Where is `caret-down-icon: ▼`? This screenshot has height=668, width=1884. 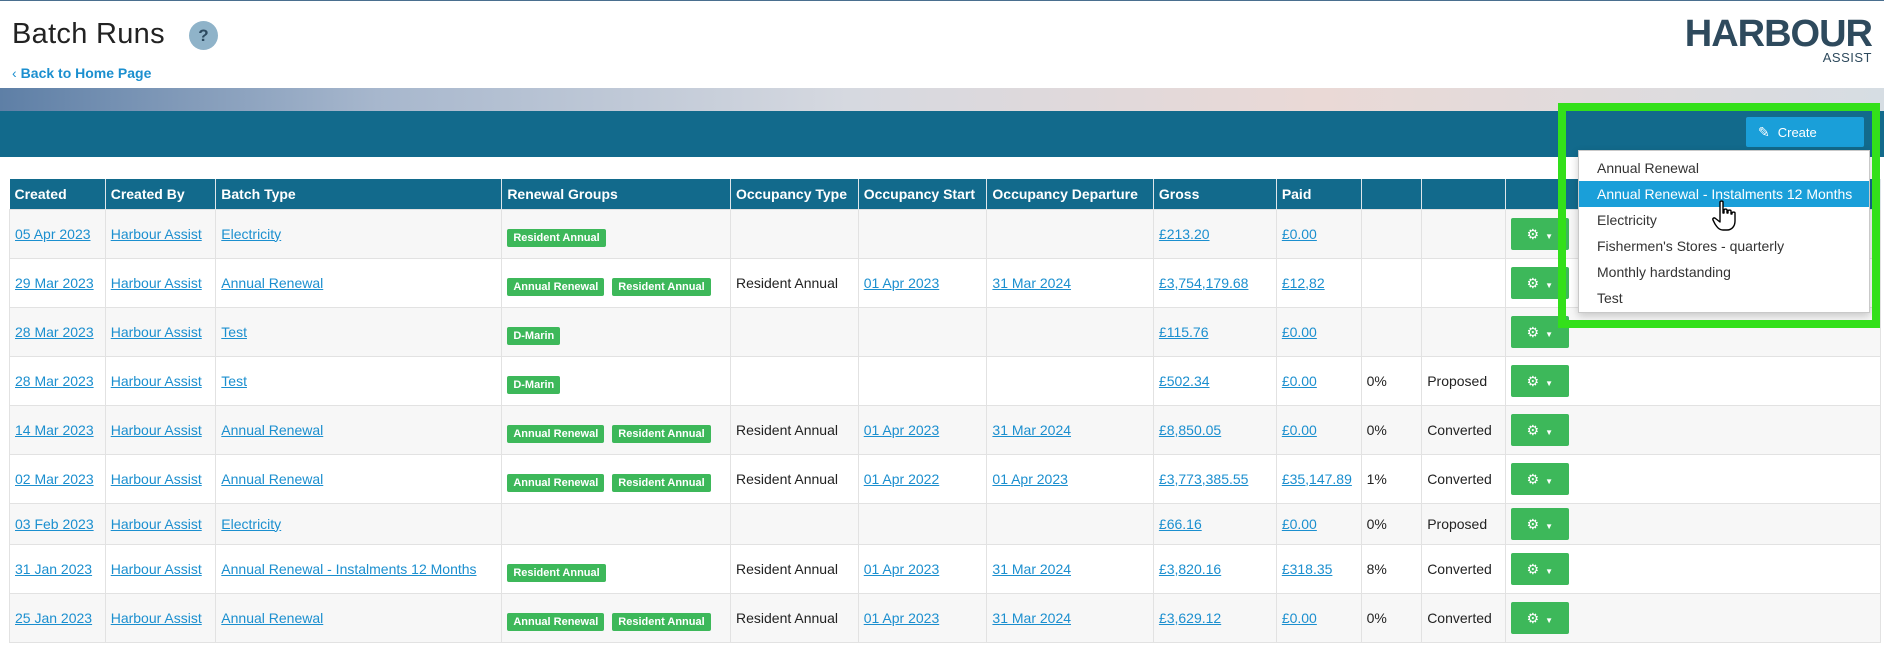 caret-down-icon: ▼ is located at coordinates (1549, 334).